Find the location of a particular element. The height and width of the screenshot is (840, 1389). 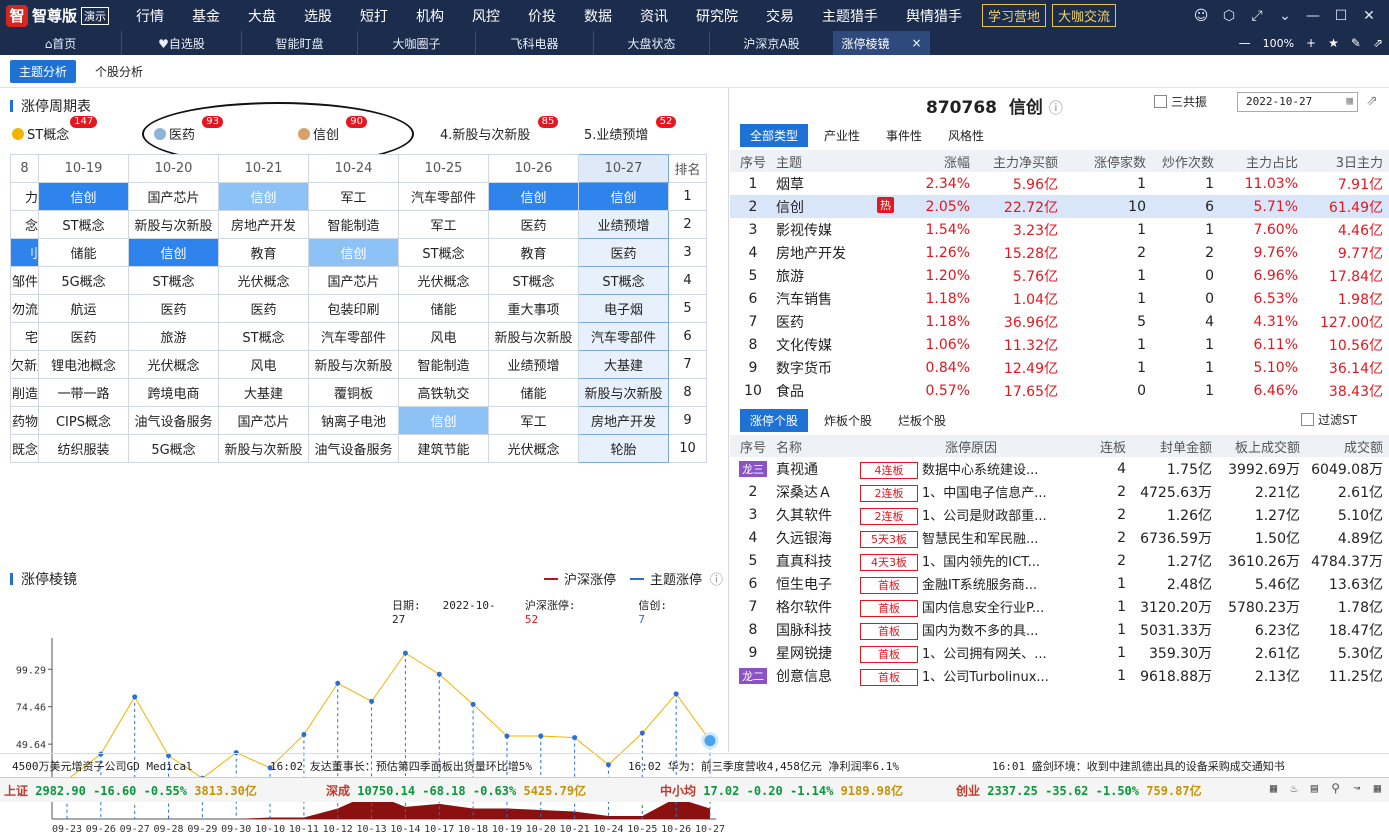

settings-icon: ⬡ is located at coordinates (1229, 16).